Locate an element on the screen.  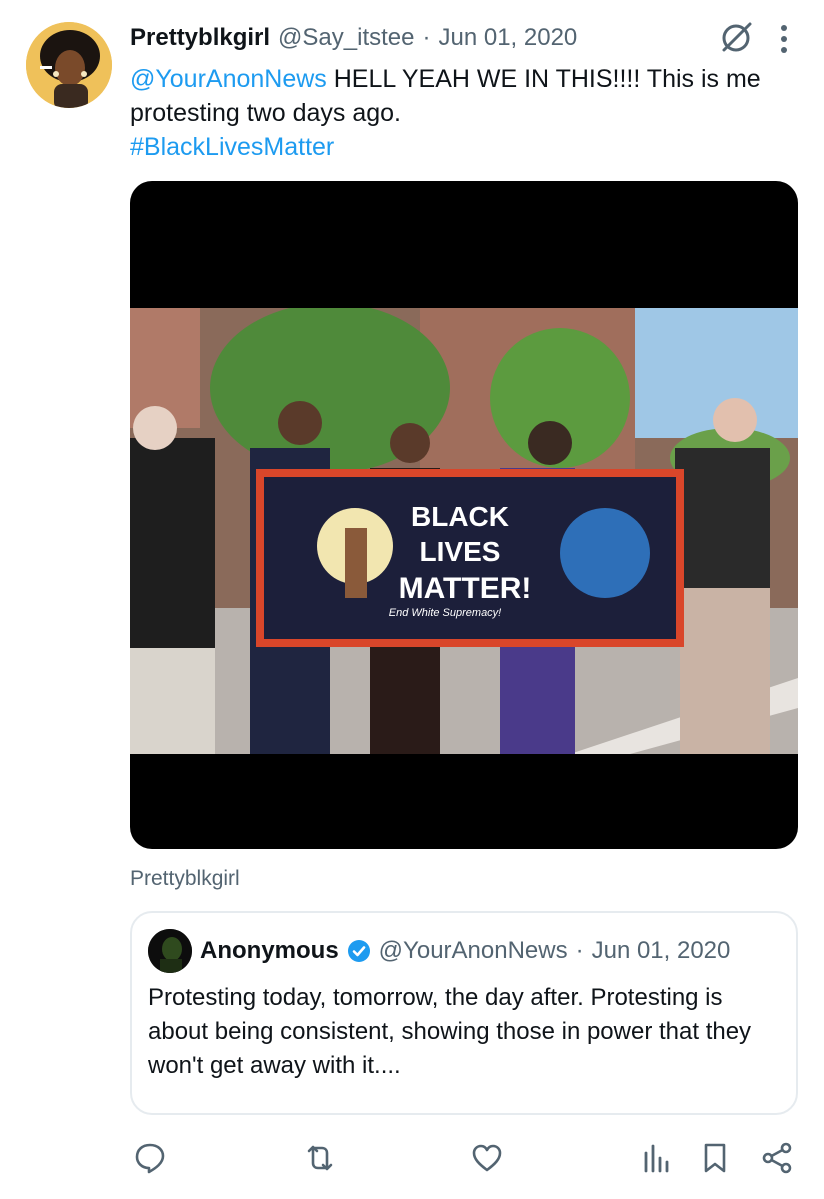
banner-line-3: MATTER! is located at coordinates (465, 588).